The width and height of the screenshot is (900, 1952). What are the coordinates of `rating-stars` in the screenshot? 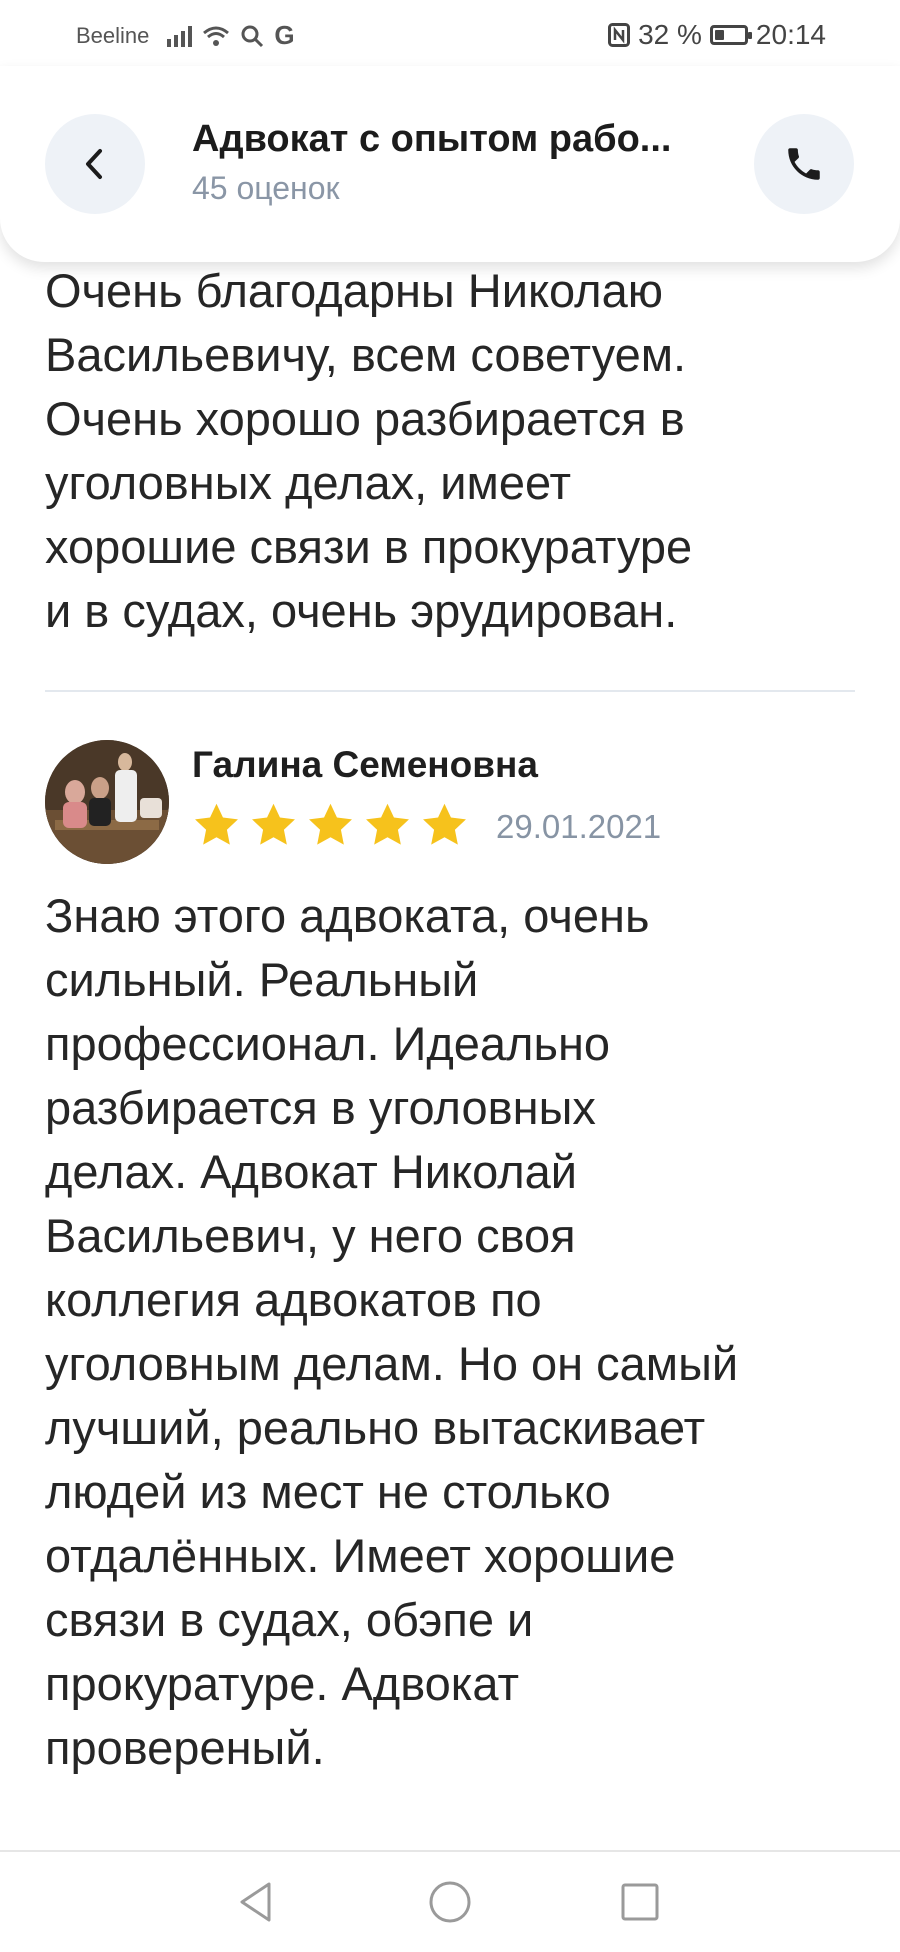 It's located at (330, 825).